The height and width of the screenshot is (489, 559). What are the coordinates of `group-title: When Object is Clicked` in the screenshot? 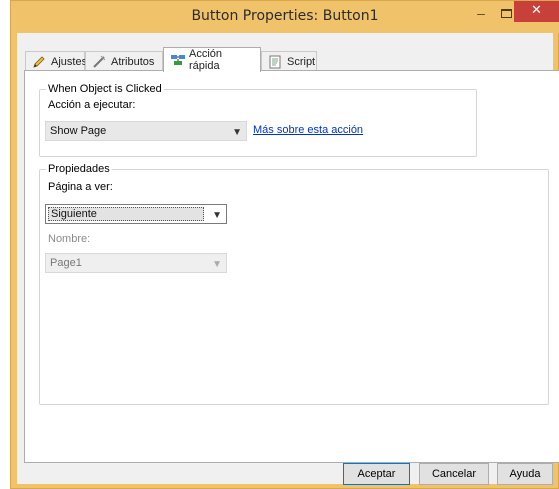 It's located at (105, 89).